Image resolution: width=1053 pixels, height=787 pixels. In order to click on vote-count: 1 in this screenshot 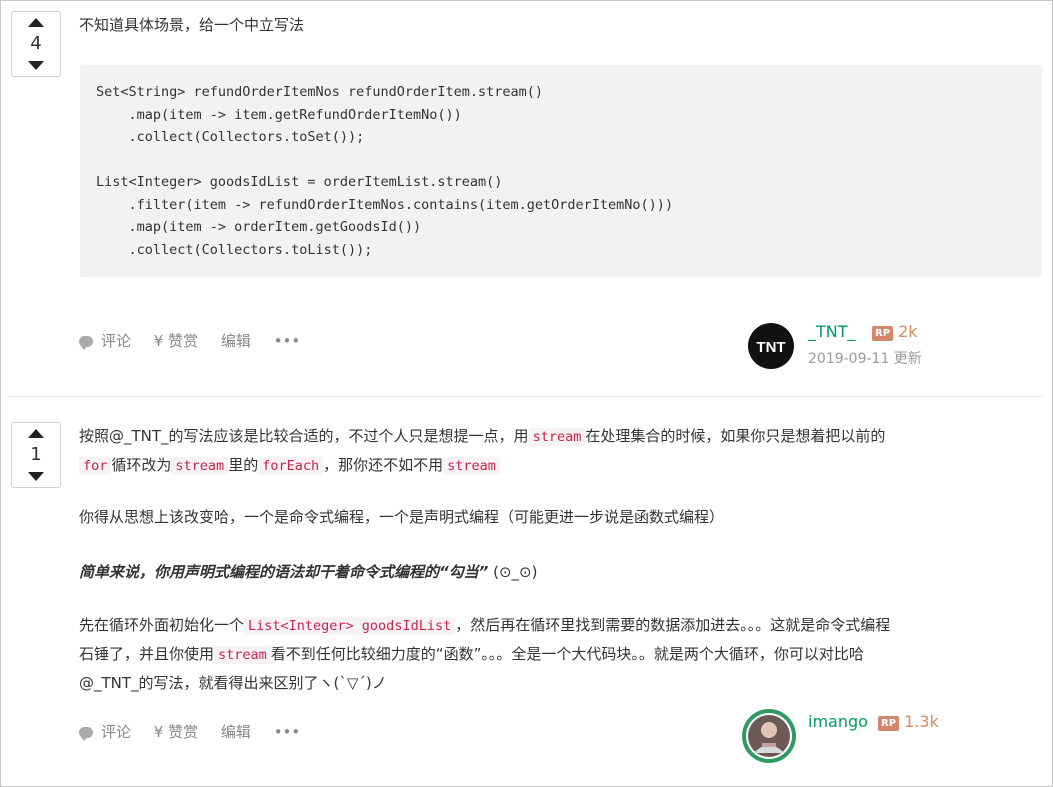, I will do `click(36, 454)`.